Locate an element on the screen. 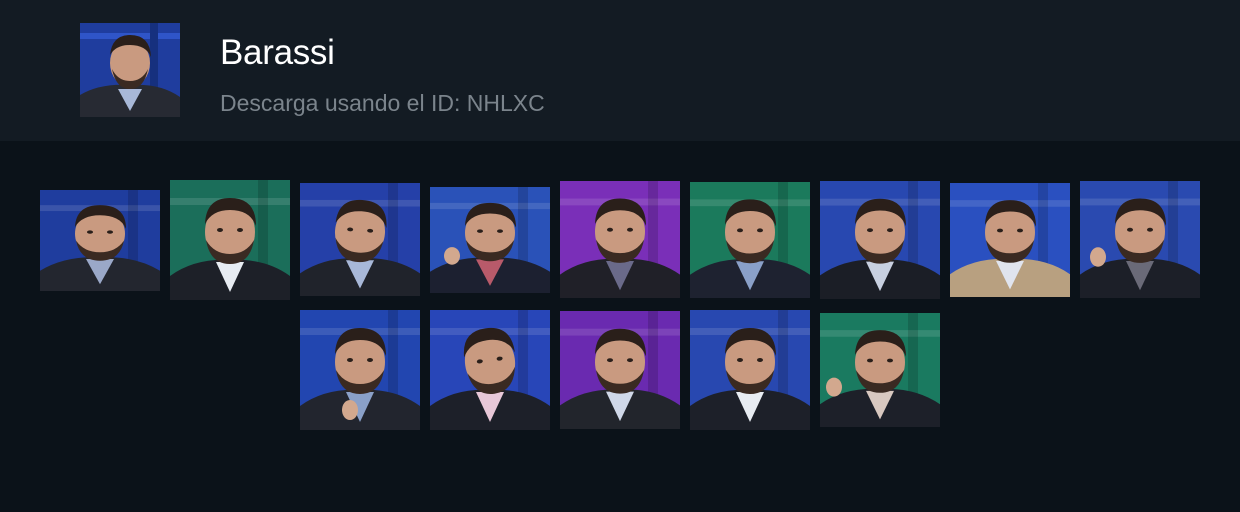  pack-title: Barassi is located at coordinates (277, 52).